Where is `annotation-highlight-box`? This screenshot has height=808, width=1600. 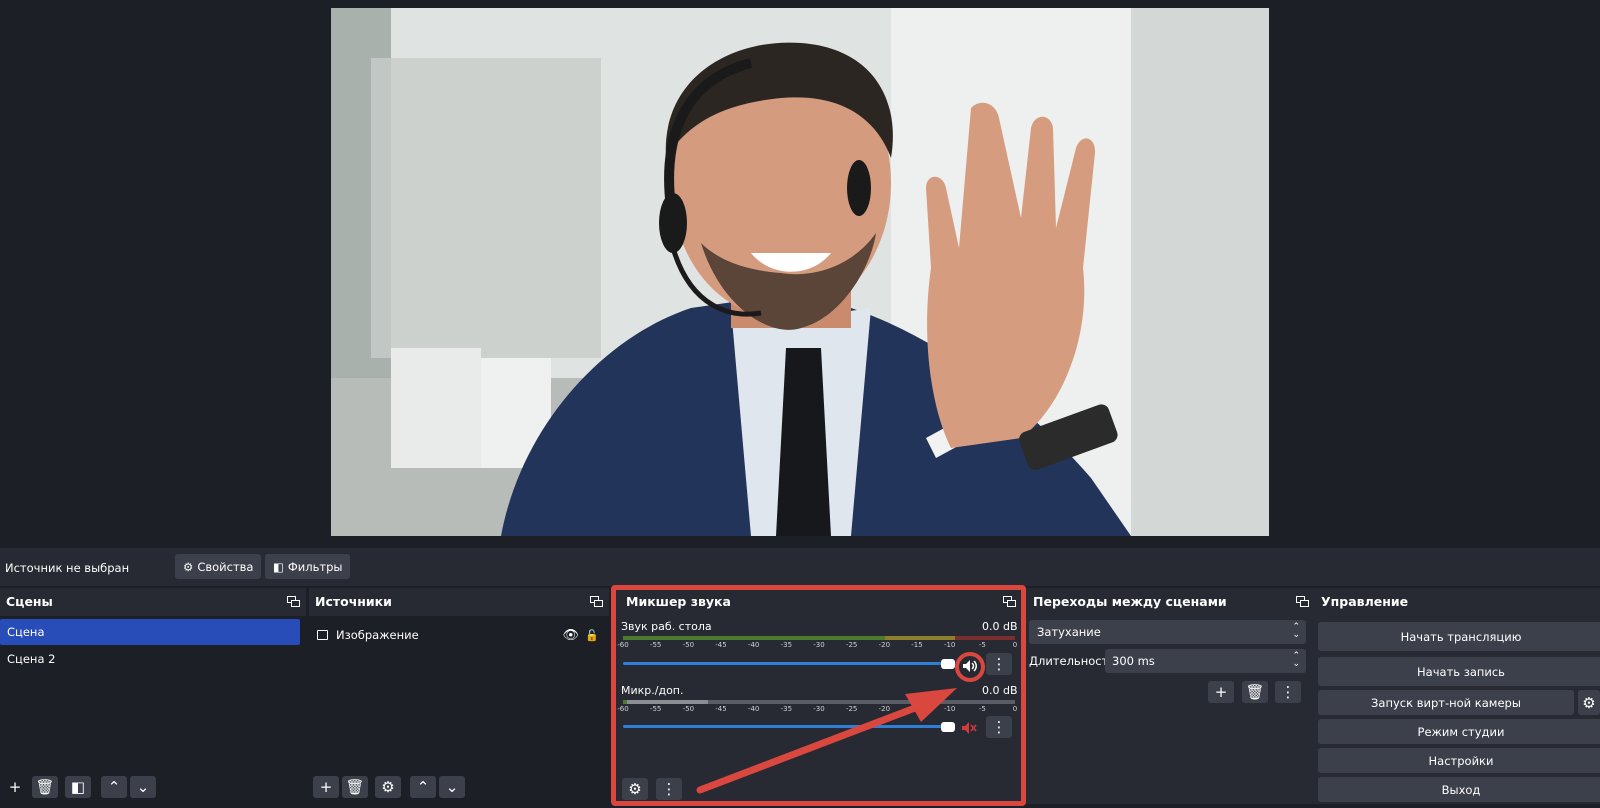
annotation-highlight-box is located at coordinates (818, 695).